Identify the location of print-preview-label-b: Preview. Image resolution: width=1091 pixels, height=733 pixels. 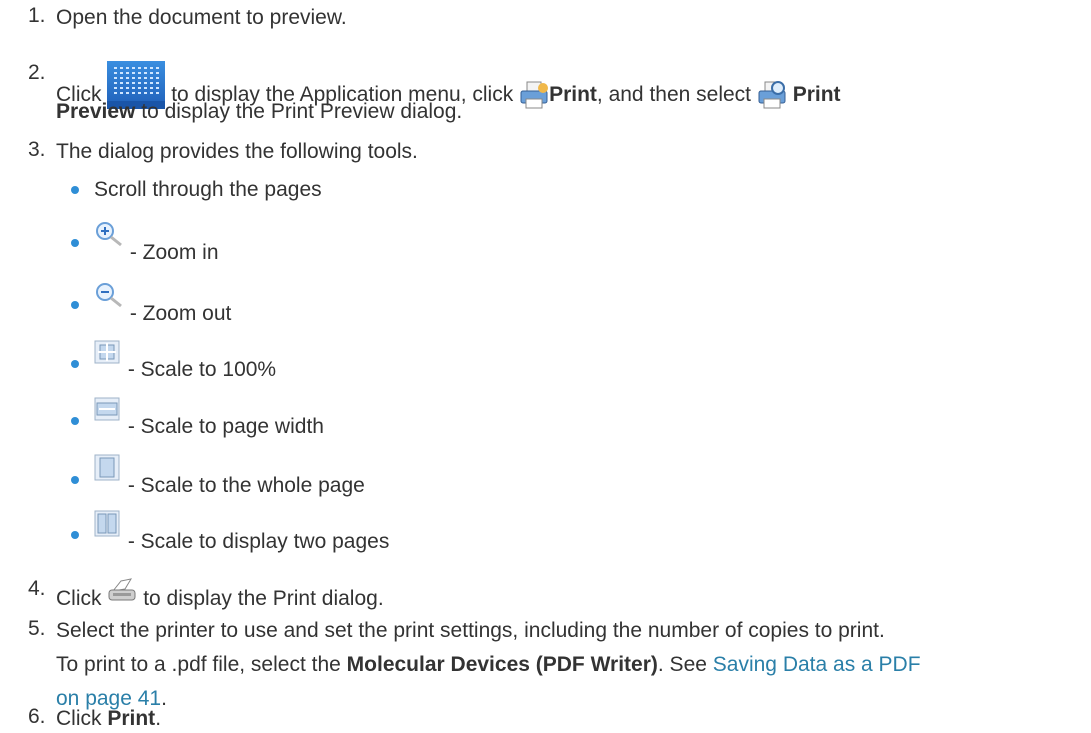
(96, 111).